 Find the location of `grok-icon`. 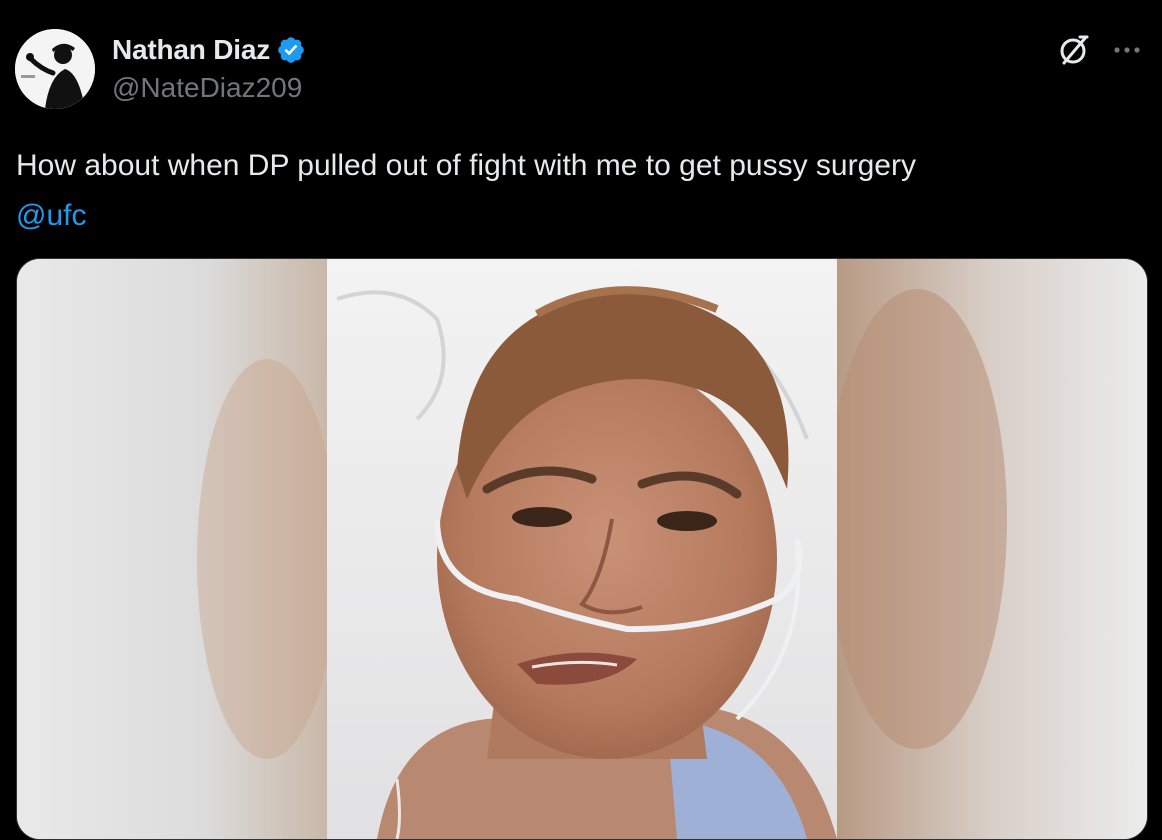

grok-icon is located at coordinates (1074, 50).